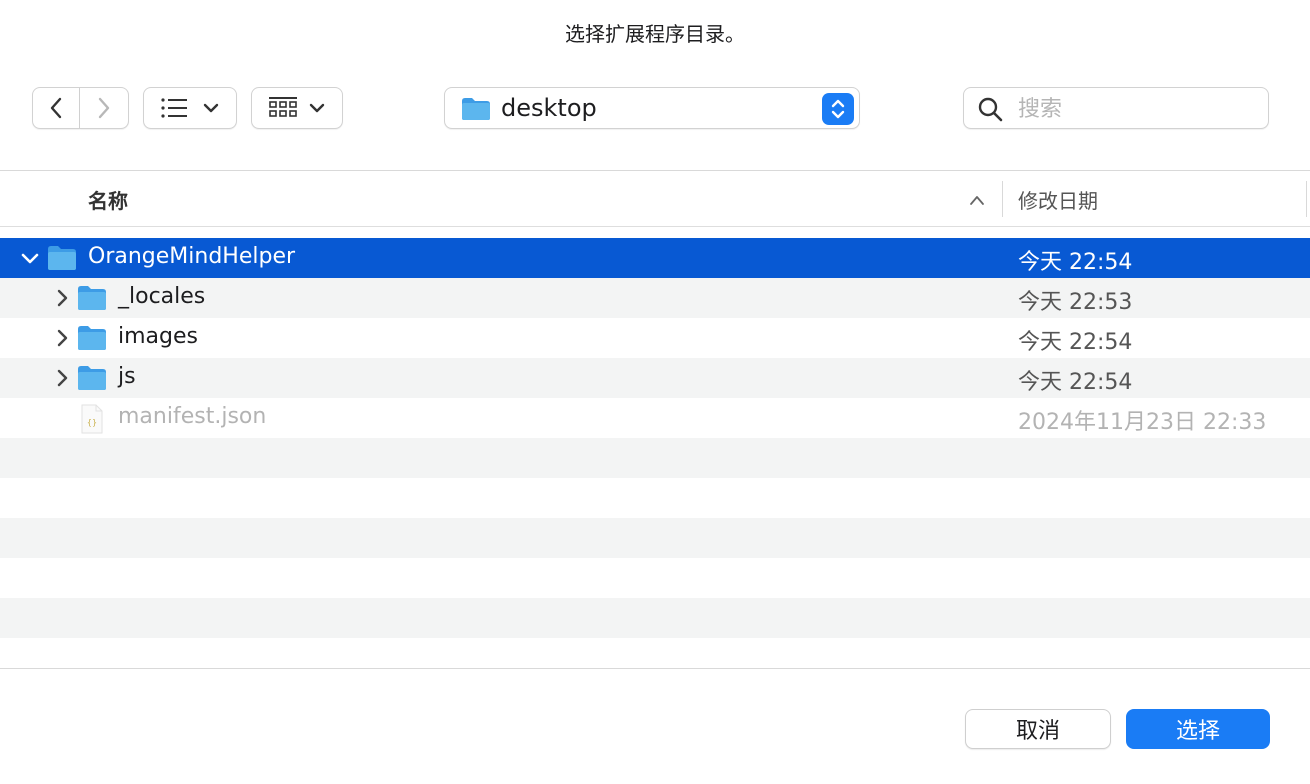 Image resolution: width=1310 pixels, height=784 pixels. I want to click on file-row: {} manifest.json 2024年11月23日 22:33, so click(655, 418).